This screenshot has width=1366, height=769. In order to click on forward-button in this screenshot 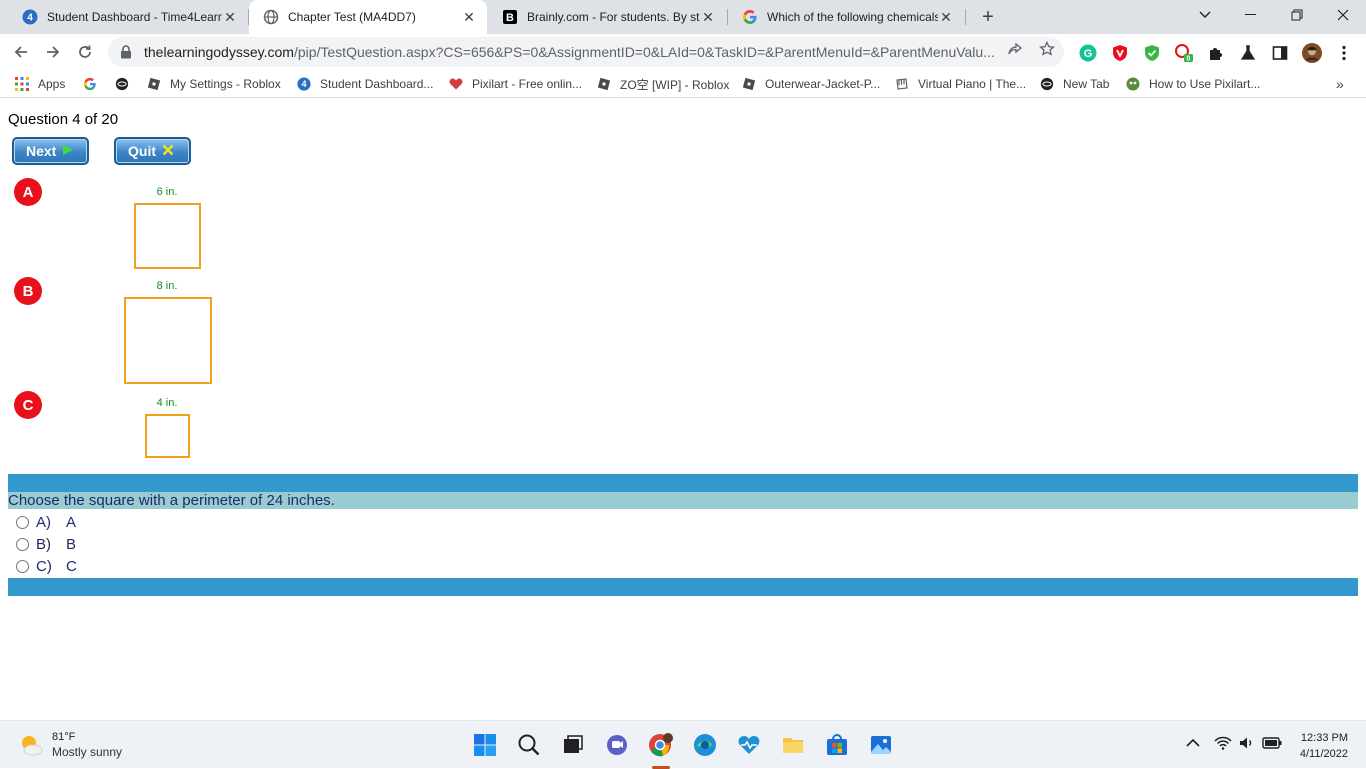, I will do `click(53, 52)`.